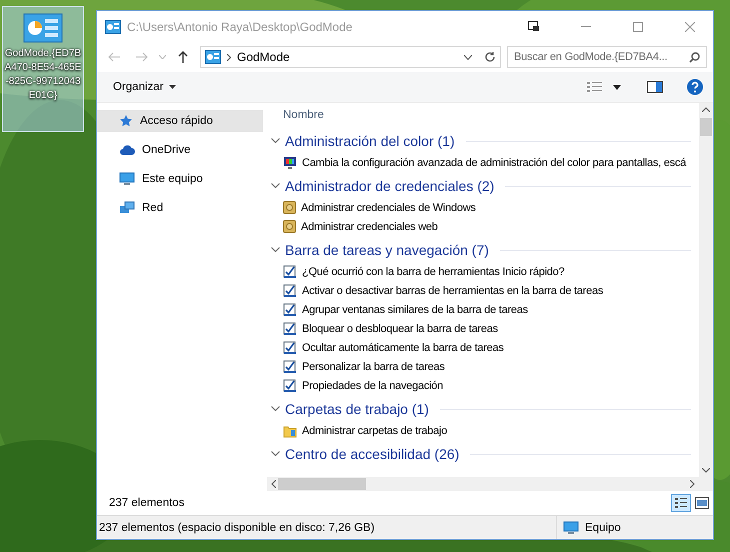  I want to click on list-item: Activar o desactivar barras de herramientas en la barra de tareas, so click(484, 290).